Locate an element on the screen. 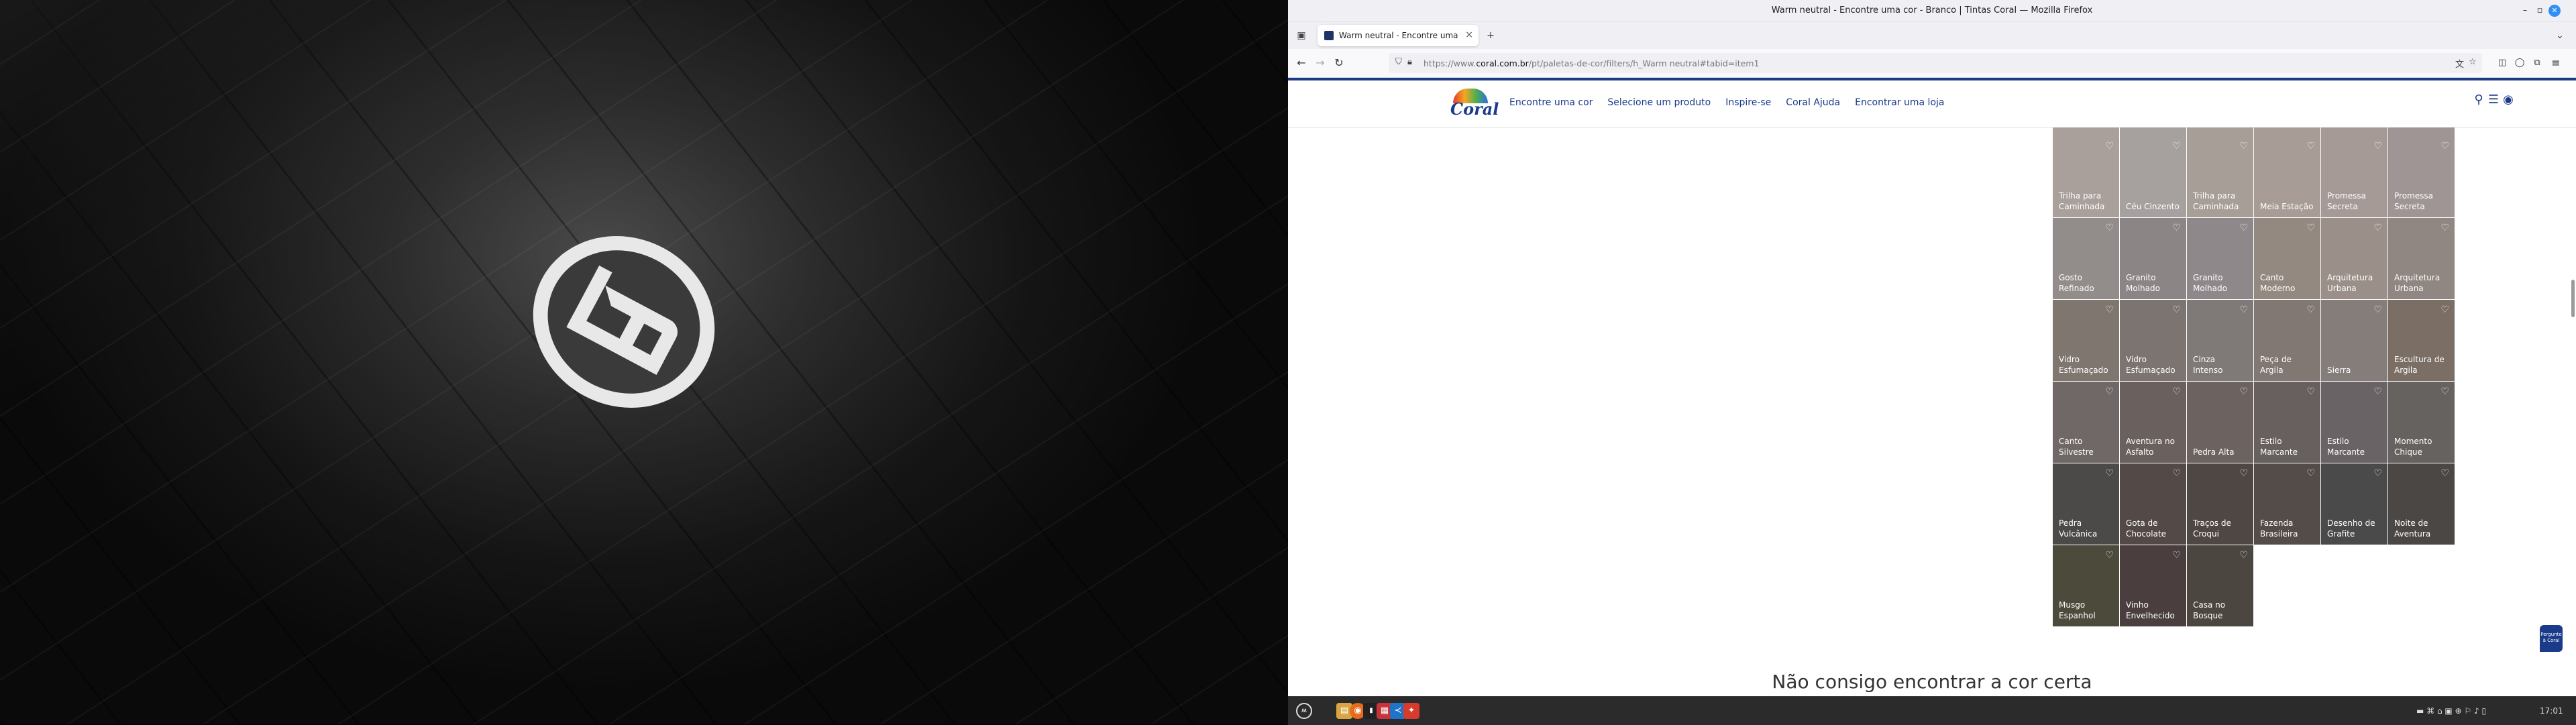 This screenshot has height=725, width=2576. close-icon: ✕ is located at coordinates (2554, 11).